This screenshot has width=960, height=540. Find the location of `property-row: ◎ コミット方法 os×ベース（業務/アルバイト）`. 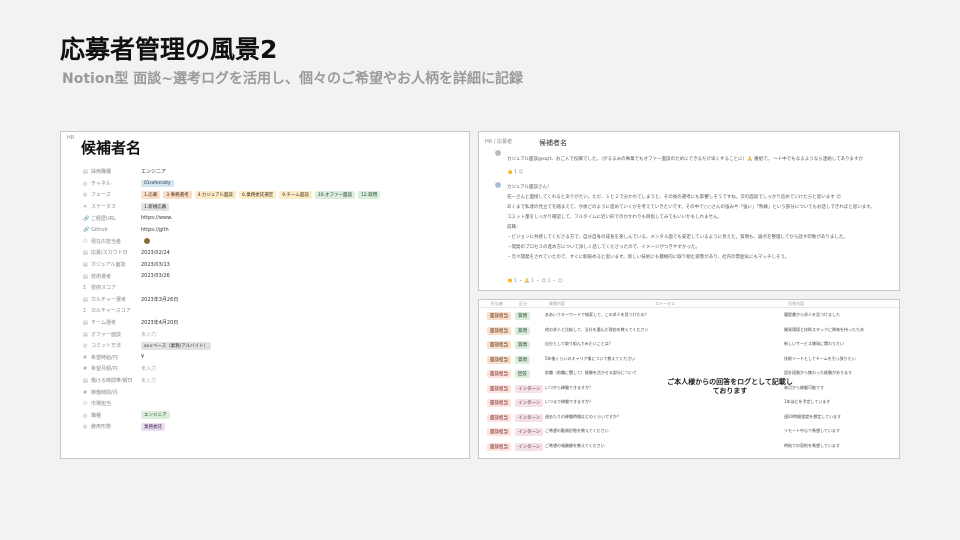

property-row: ◎ コミット方法 os×ベース（業務/アルバイト） is located at coordinates (273, 346).